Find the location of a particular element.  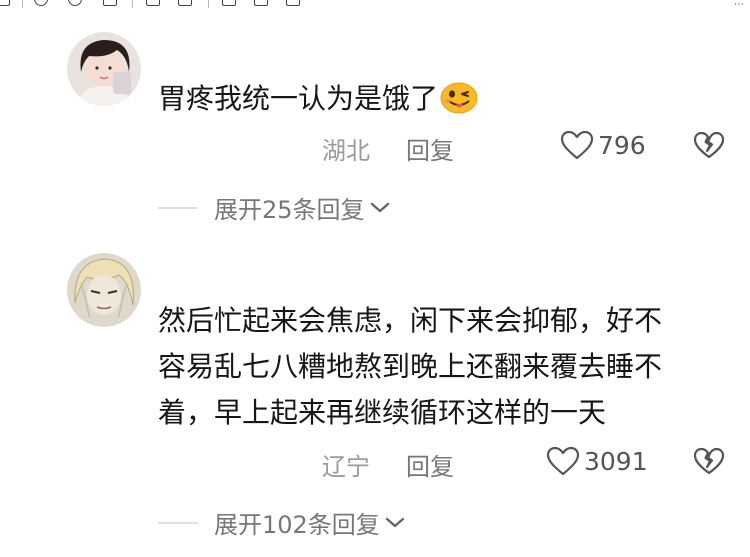

expand-replies-label: 展开102条回复 is located at coordinates (297, 525).